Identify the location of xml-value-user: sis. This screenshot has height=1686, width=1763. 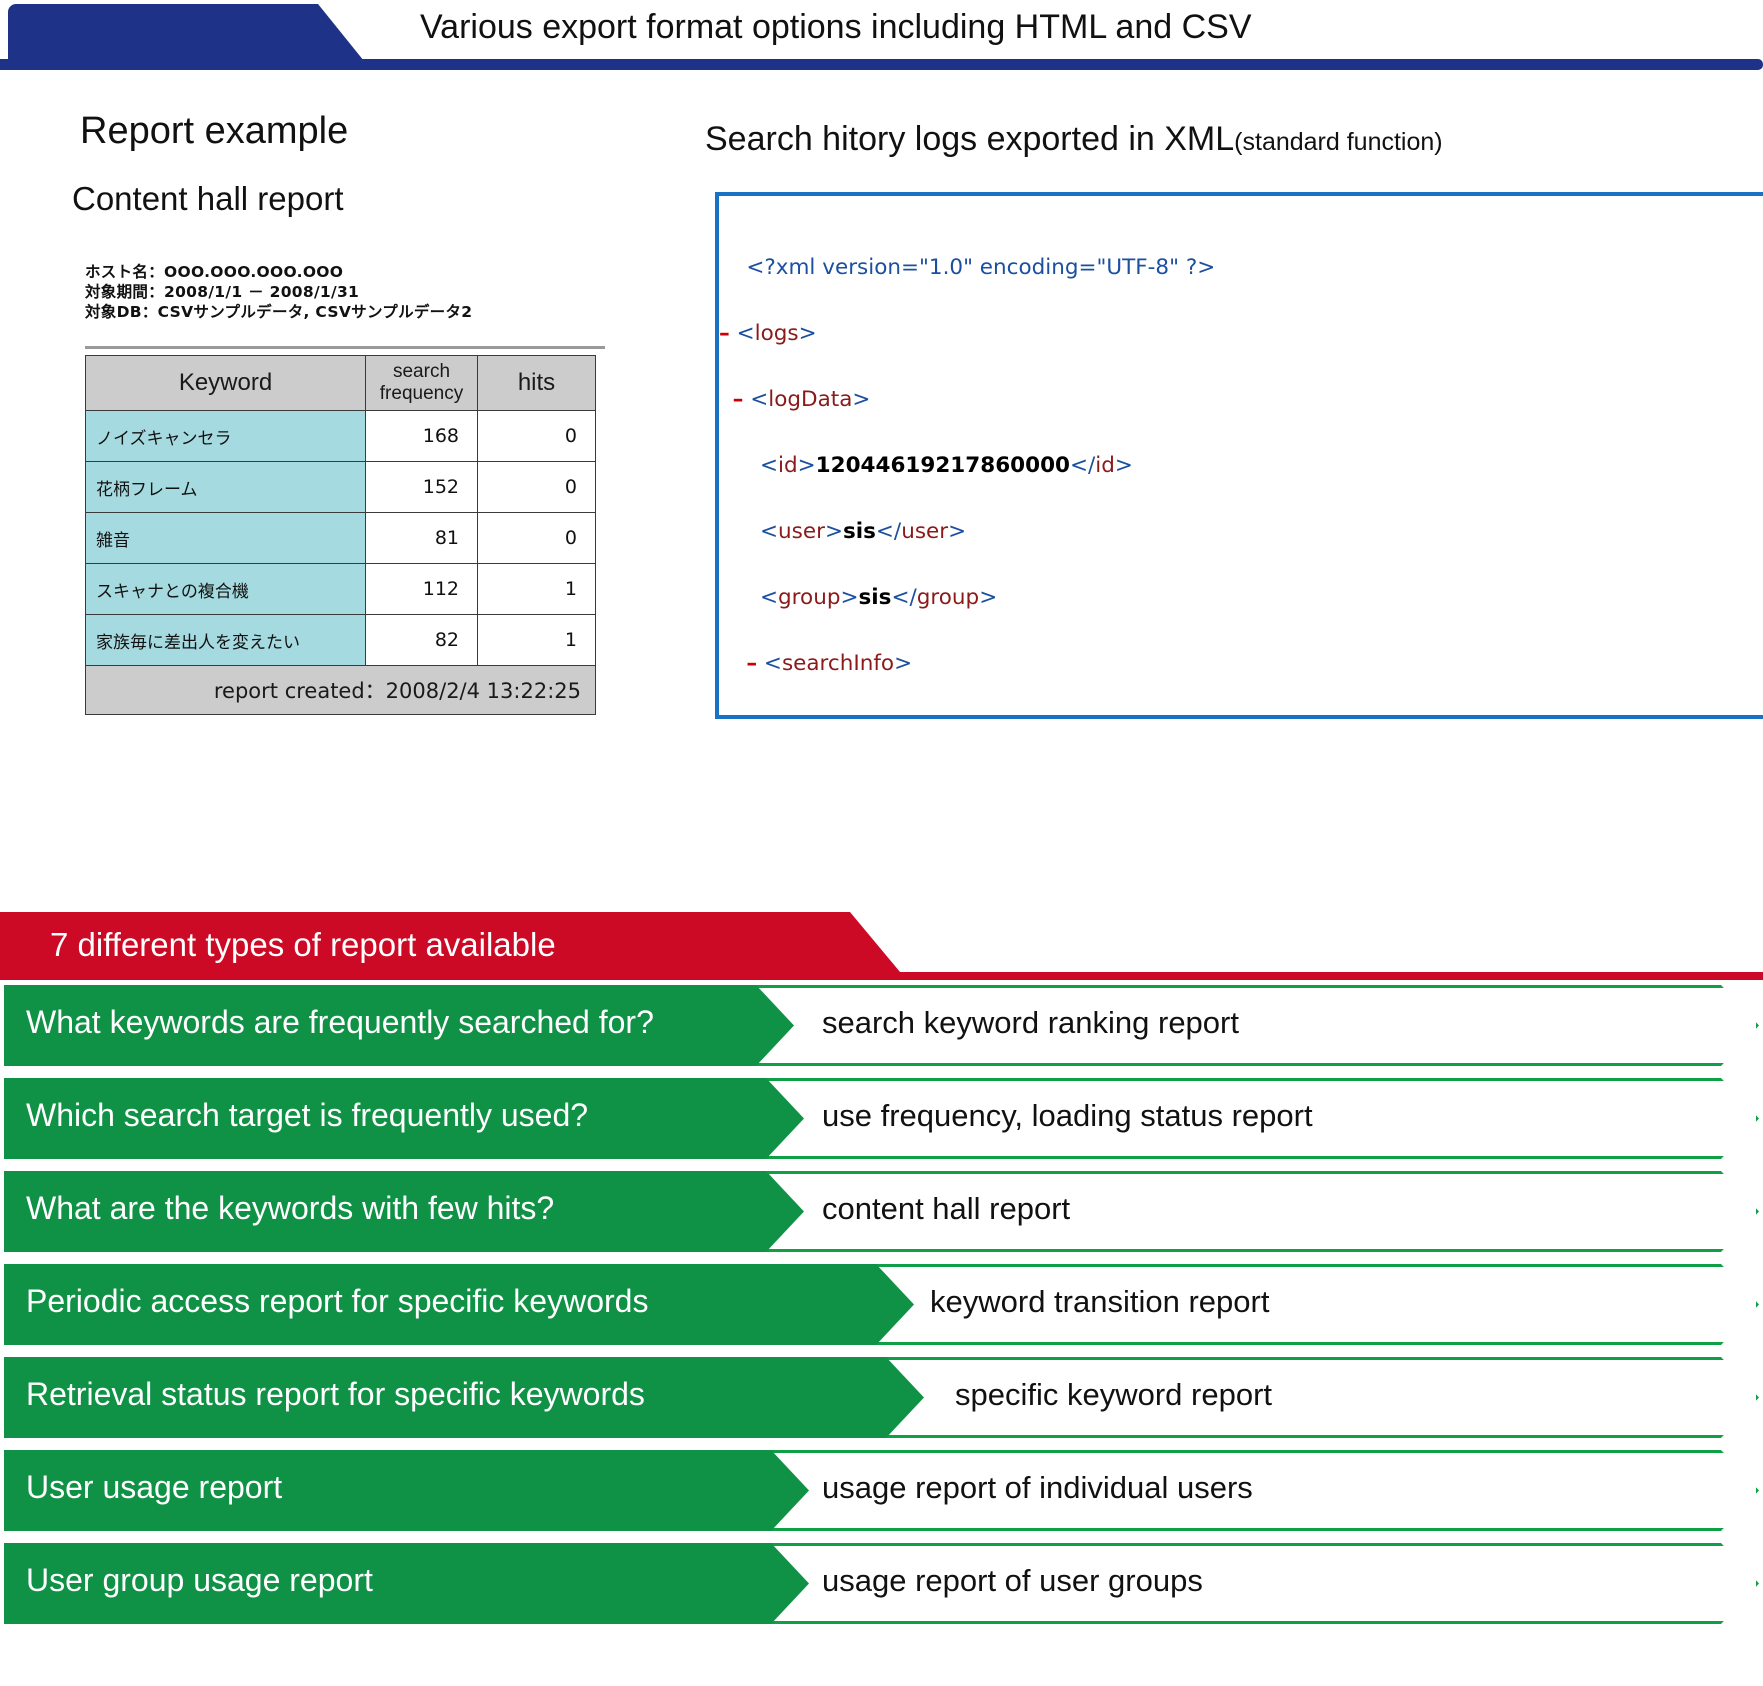
(859, 531).